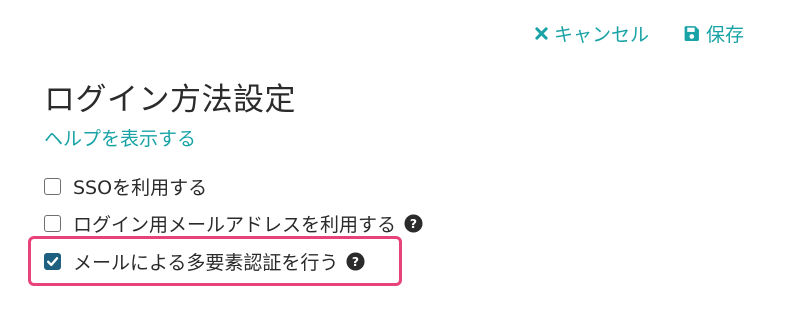 The height and width of the screenshot is (326, 800). What do you see at coordinates (120, 137) in the screenshot?
I see `help-link: ヘルプを表示する` at bounding box center [120, 137].